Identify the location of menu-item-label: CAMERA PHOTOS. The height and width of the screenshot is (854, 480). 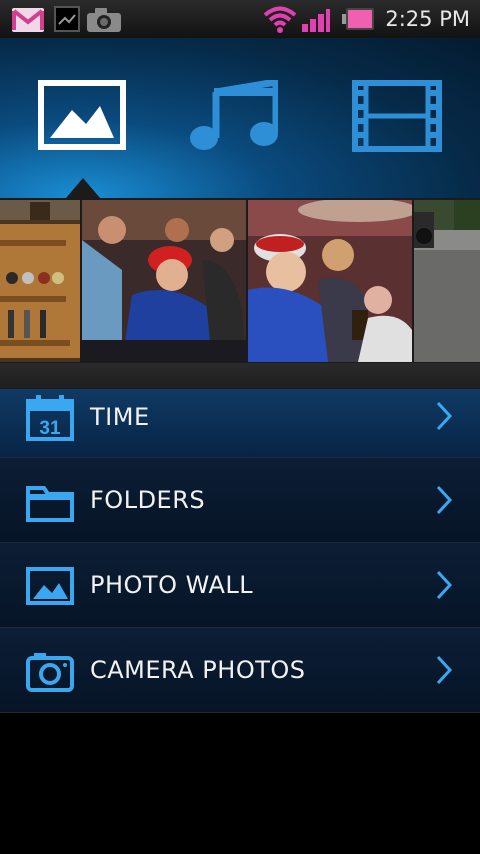
(198, 670).